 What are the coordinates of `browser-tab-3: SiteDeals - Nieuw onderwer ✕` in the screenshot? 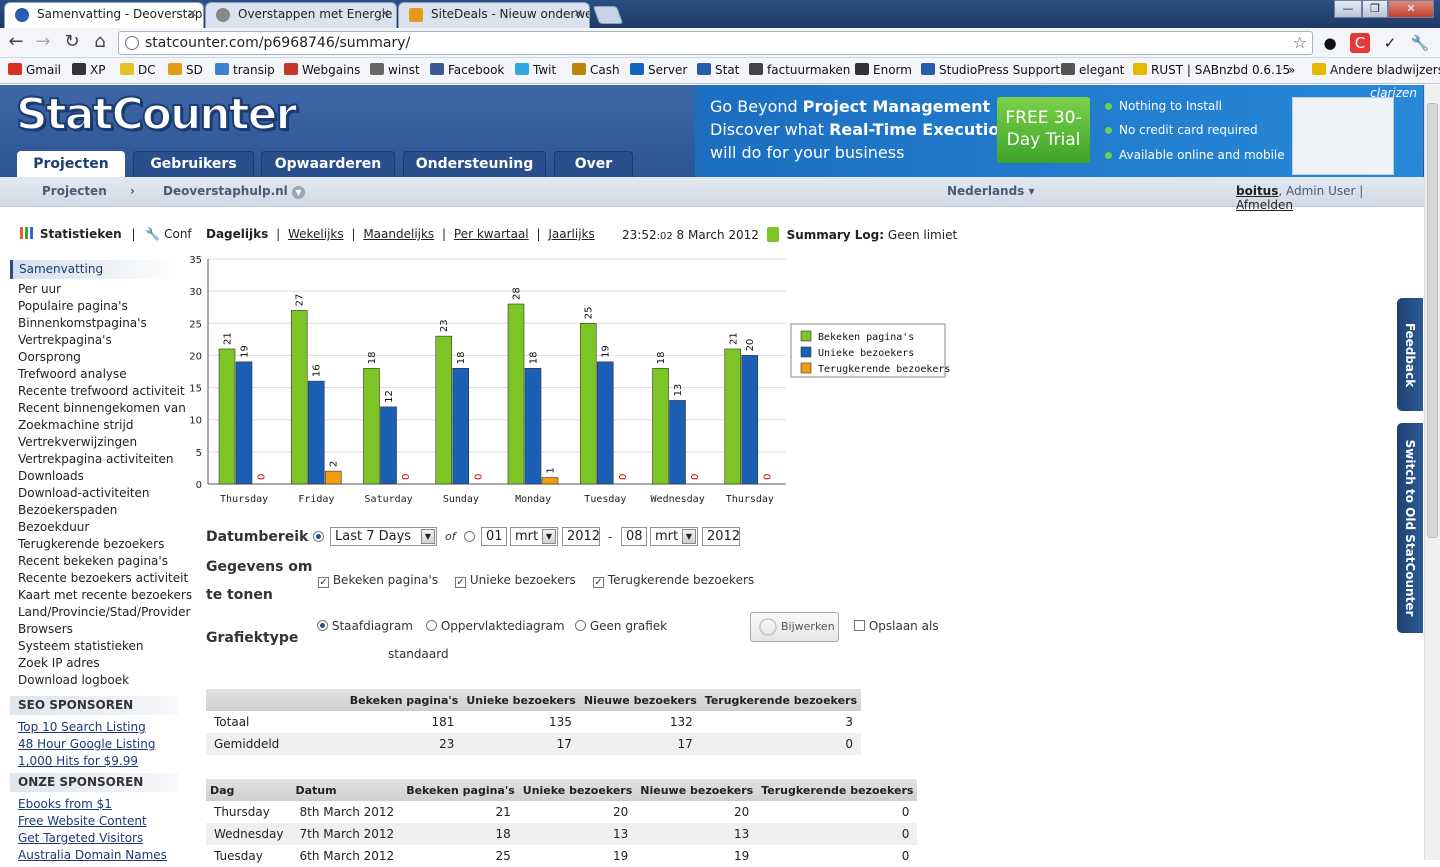 It's located at (494, 15).